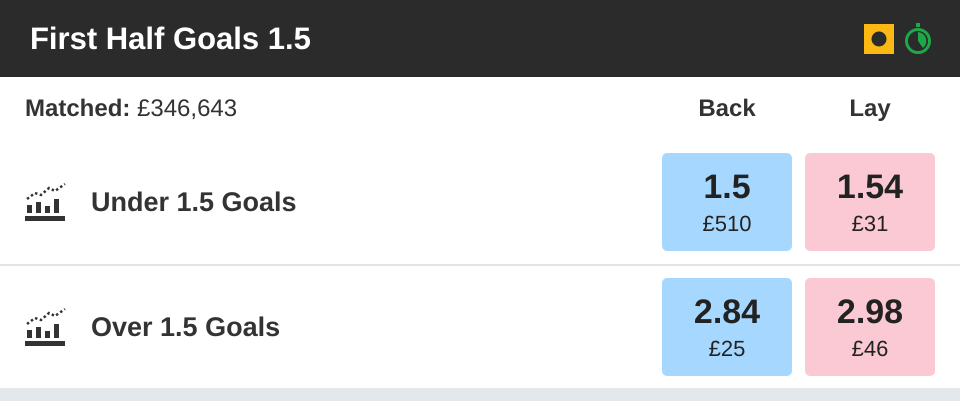 The height and width of the screenshot is (401, 960). What do you see at coordinates (194, 202) in the screenshot?
I see `runner-name: Under 1.5 Goals` at bounding box center [194, 202].